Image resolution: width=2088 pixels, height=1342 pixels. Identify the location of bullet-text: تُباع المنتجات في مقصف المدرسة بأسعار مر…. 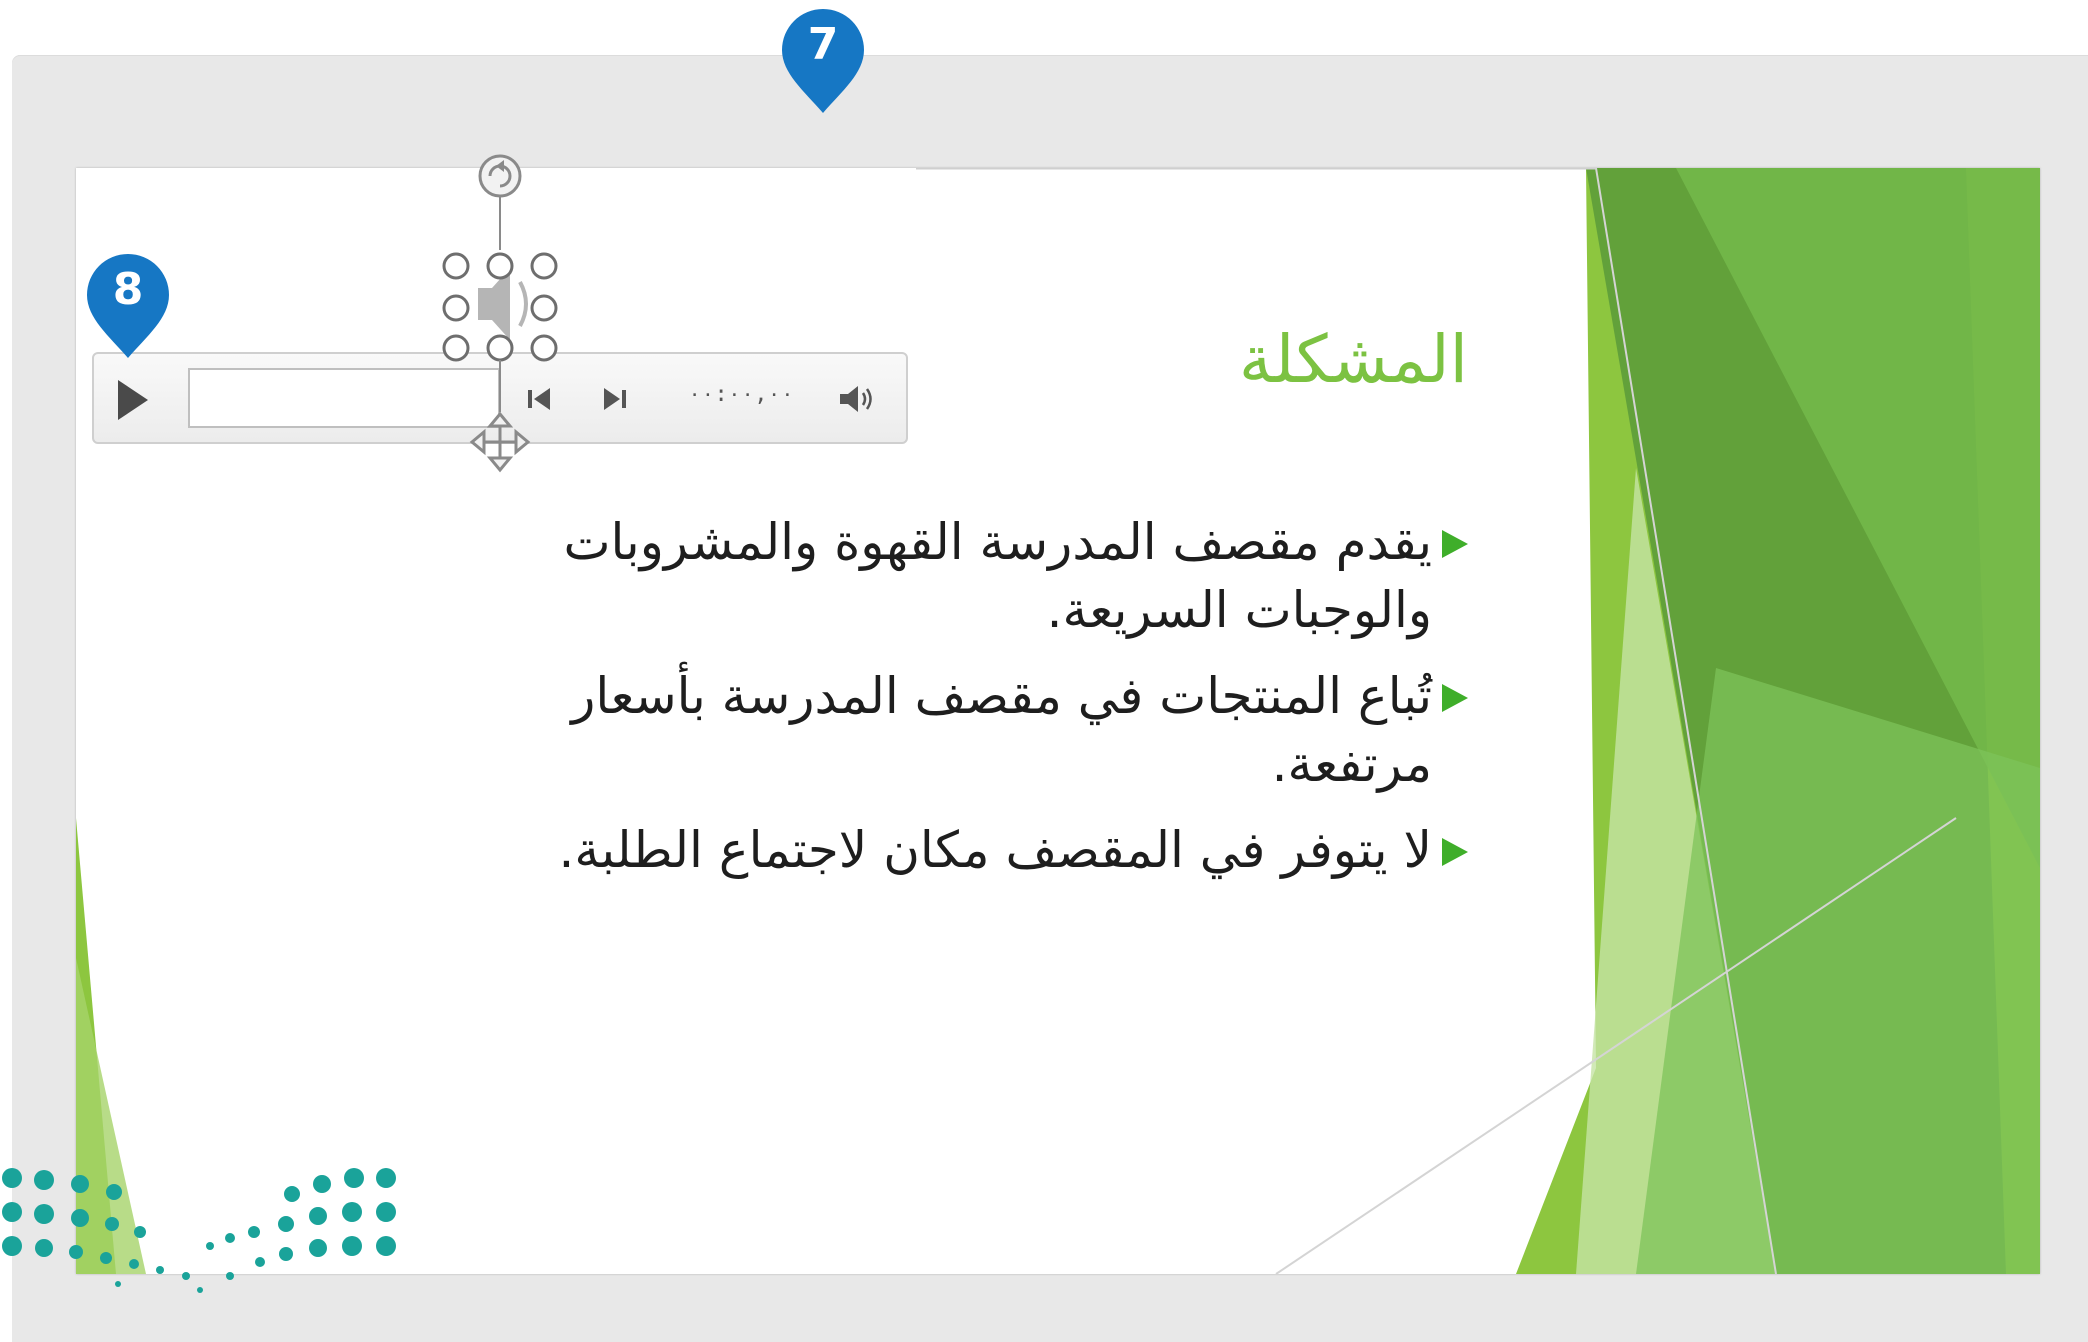
(1001, 730).